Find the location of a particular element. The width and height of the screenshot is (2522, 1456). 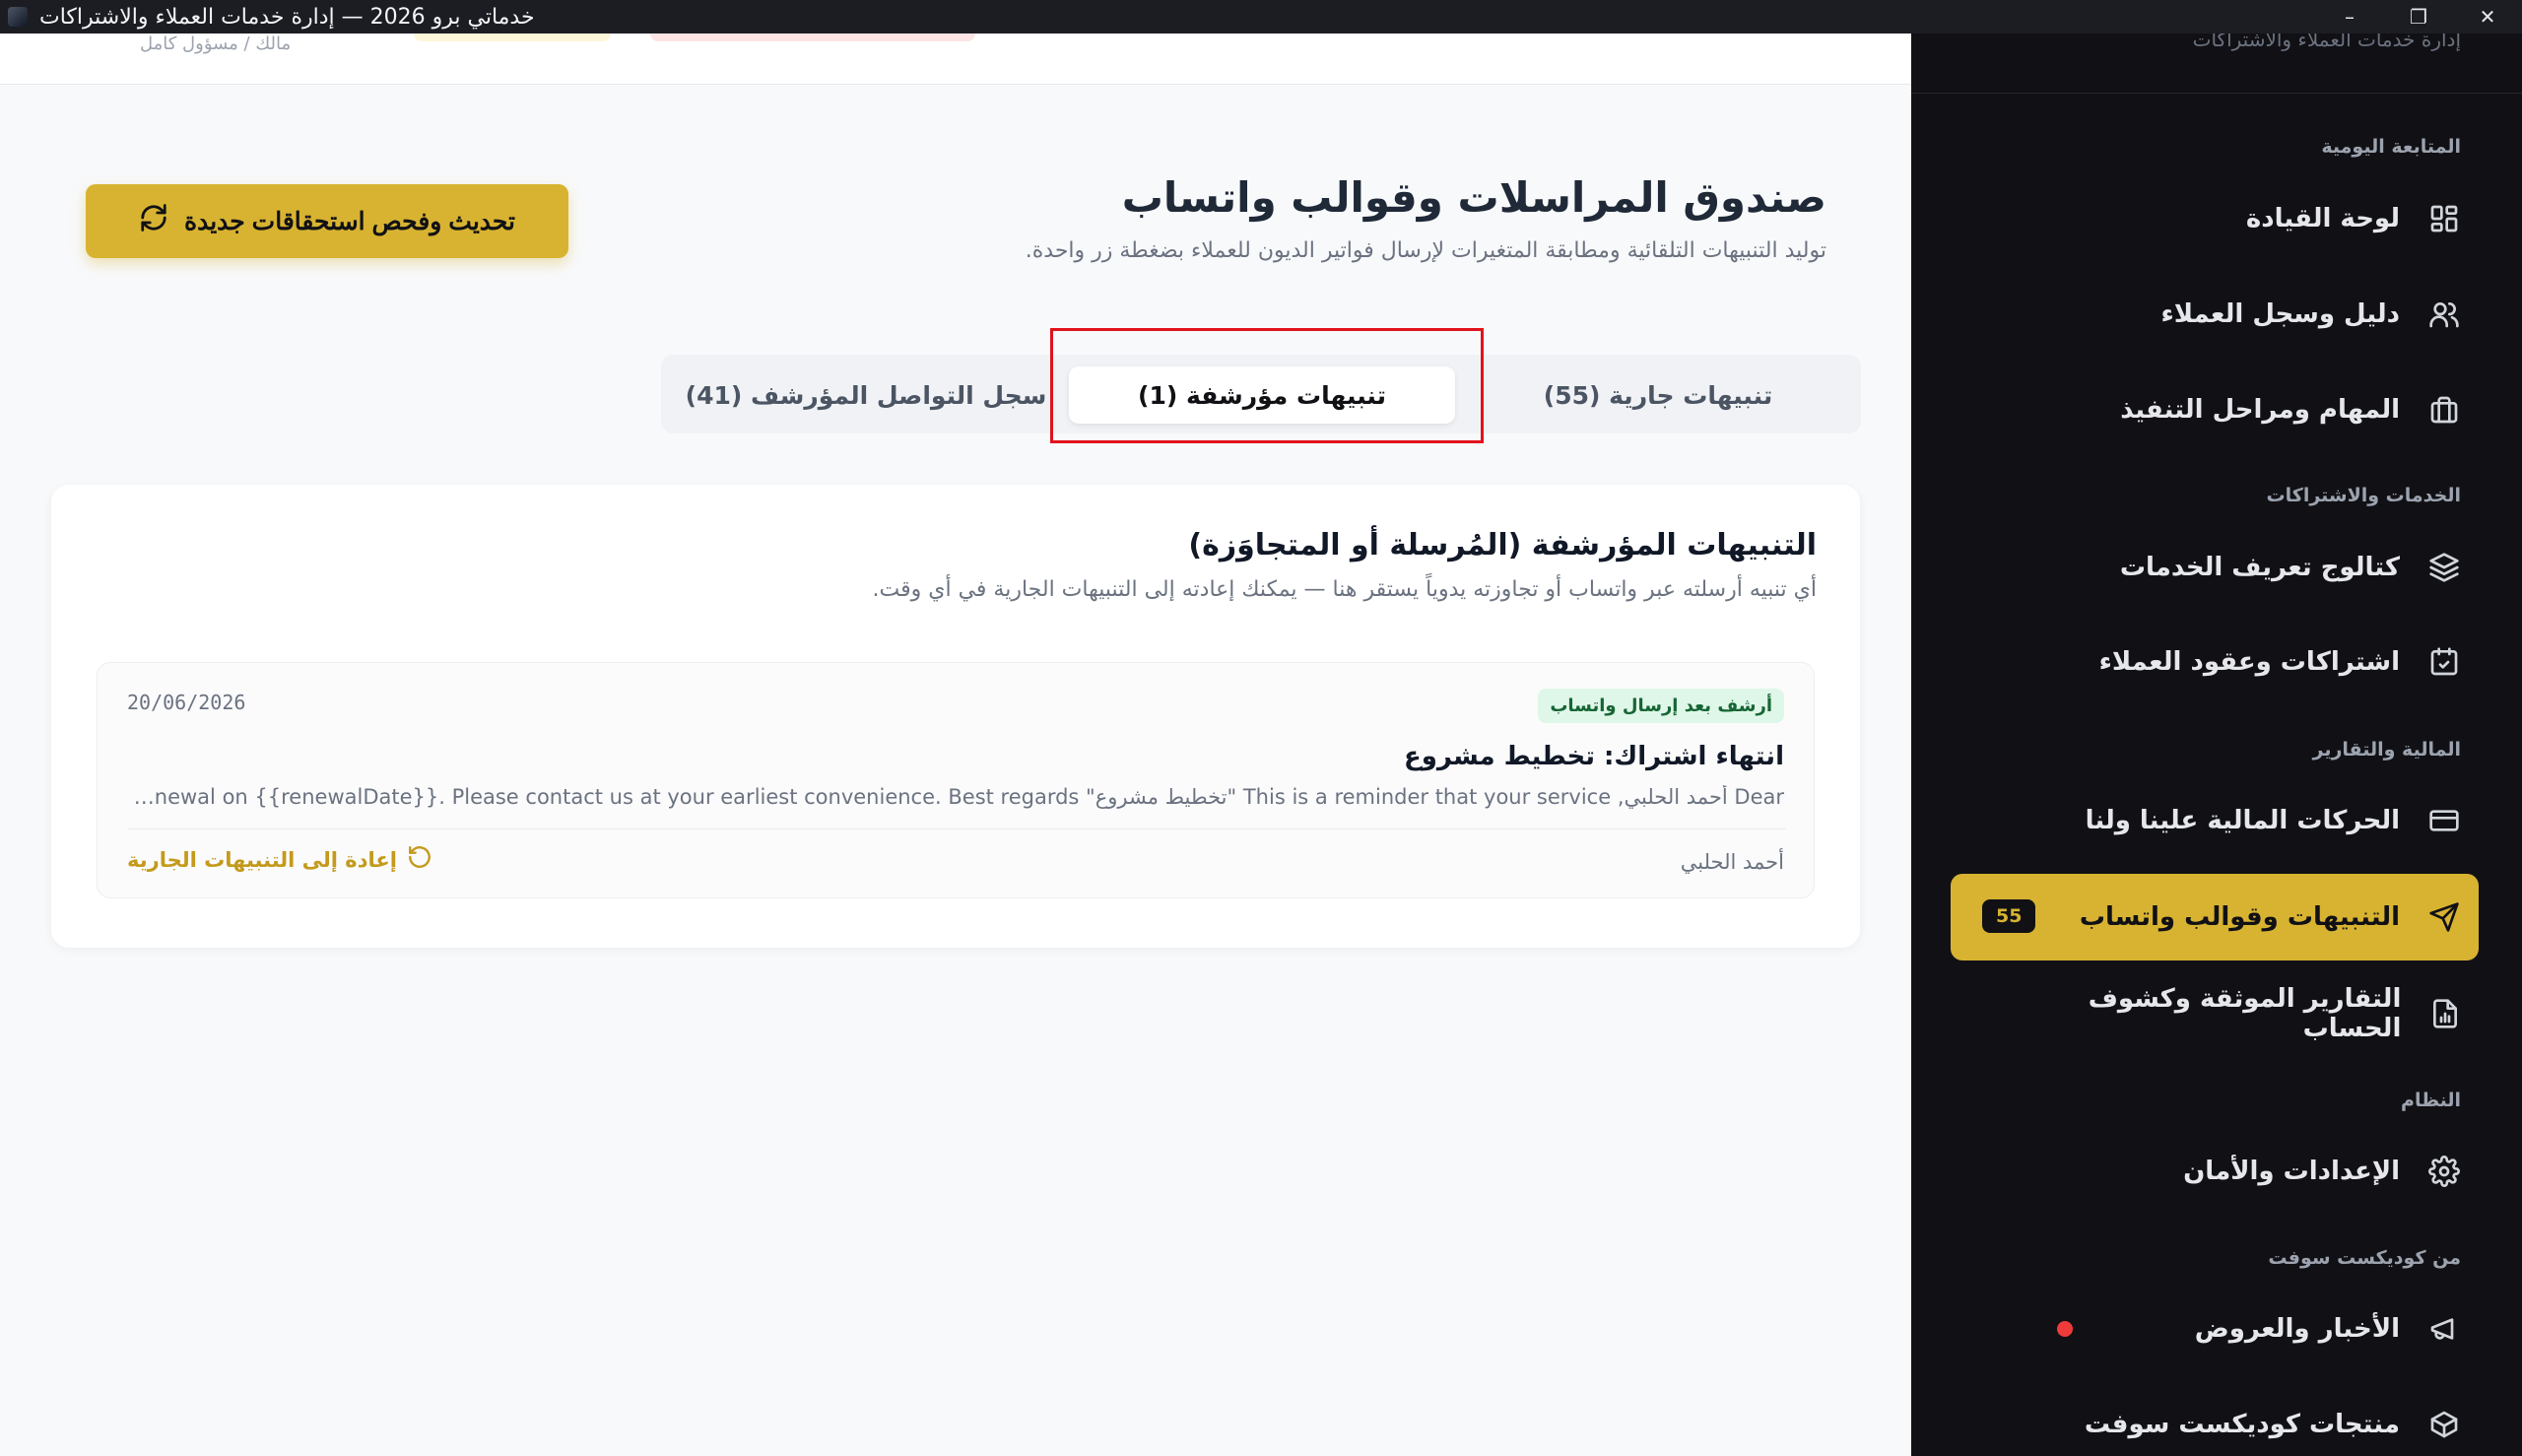

sidebar-item-reports: التقارير الموثقة وكشوف الحساب is located at coordinates (2229, 1013).